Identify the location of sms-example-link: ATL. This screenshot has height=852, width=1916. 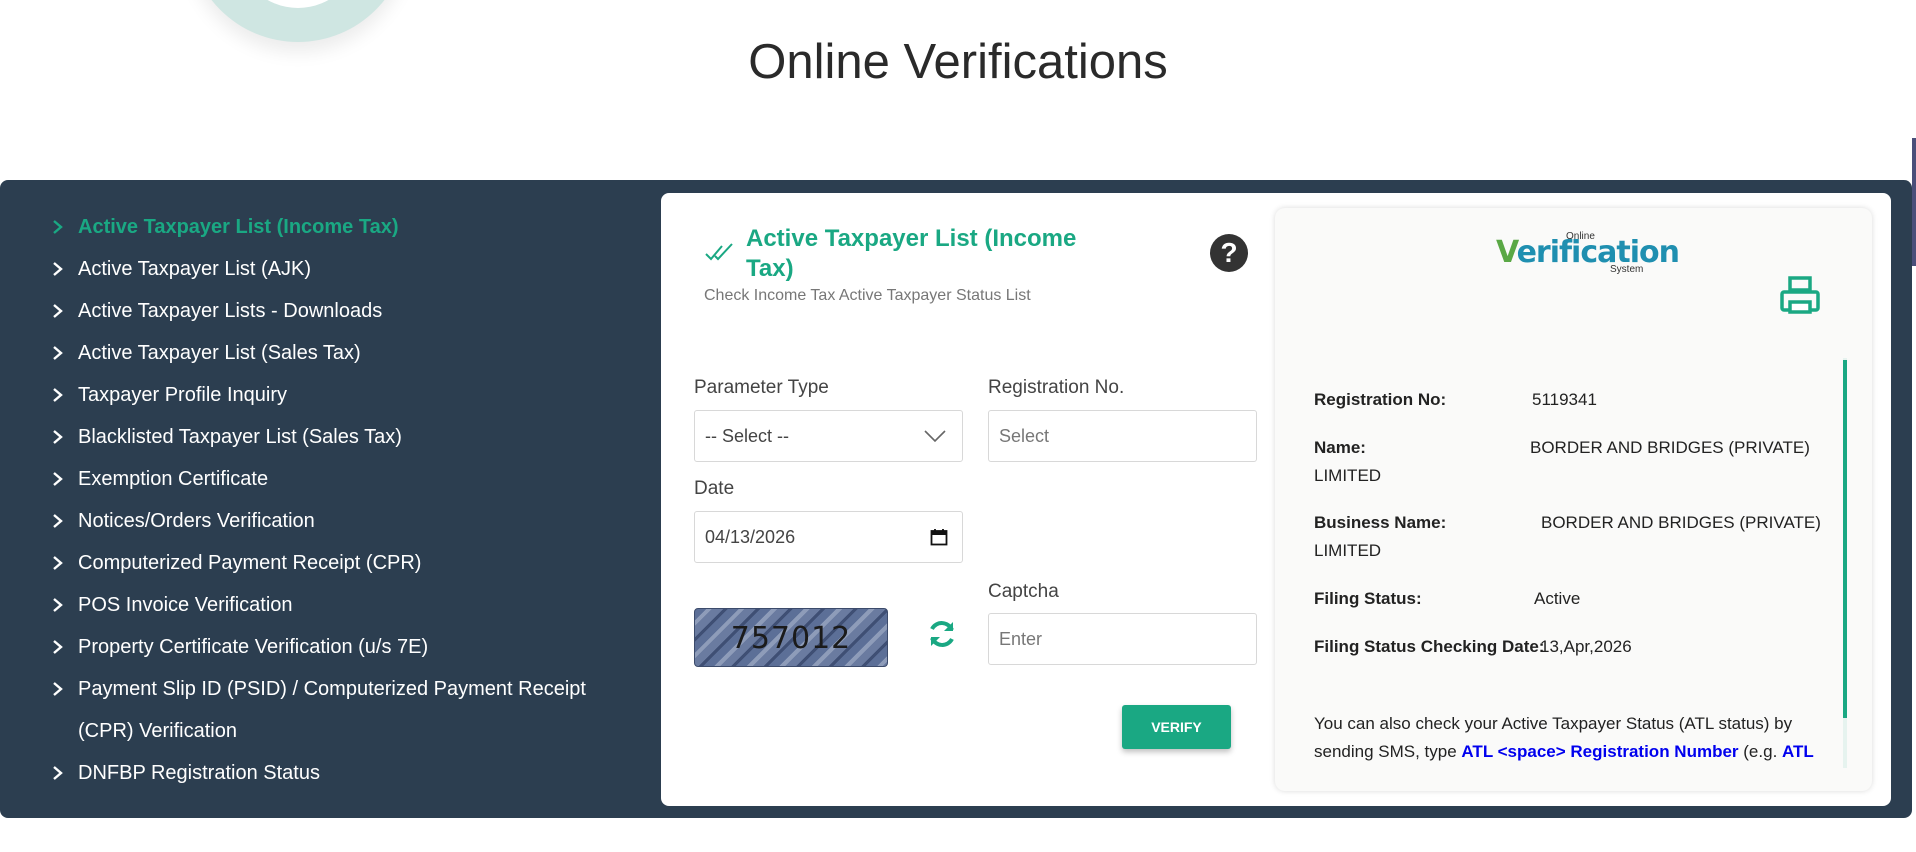
(1798, 751).